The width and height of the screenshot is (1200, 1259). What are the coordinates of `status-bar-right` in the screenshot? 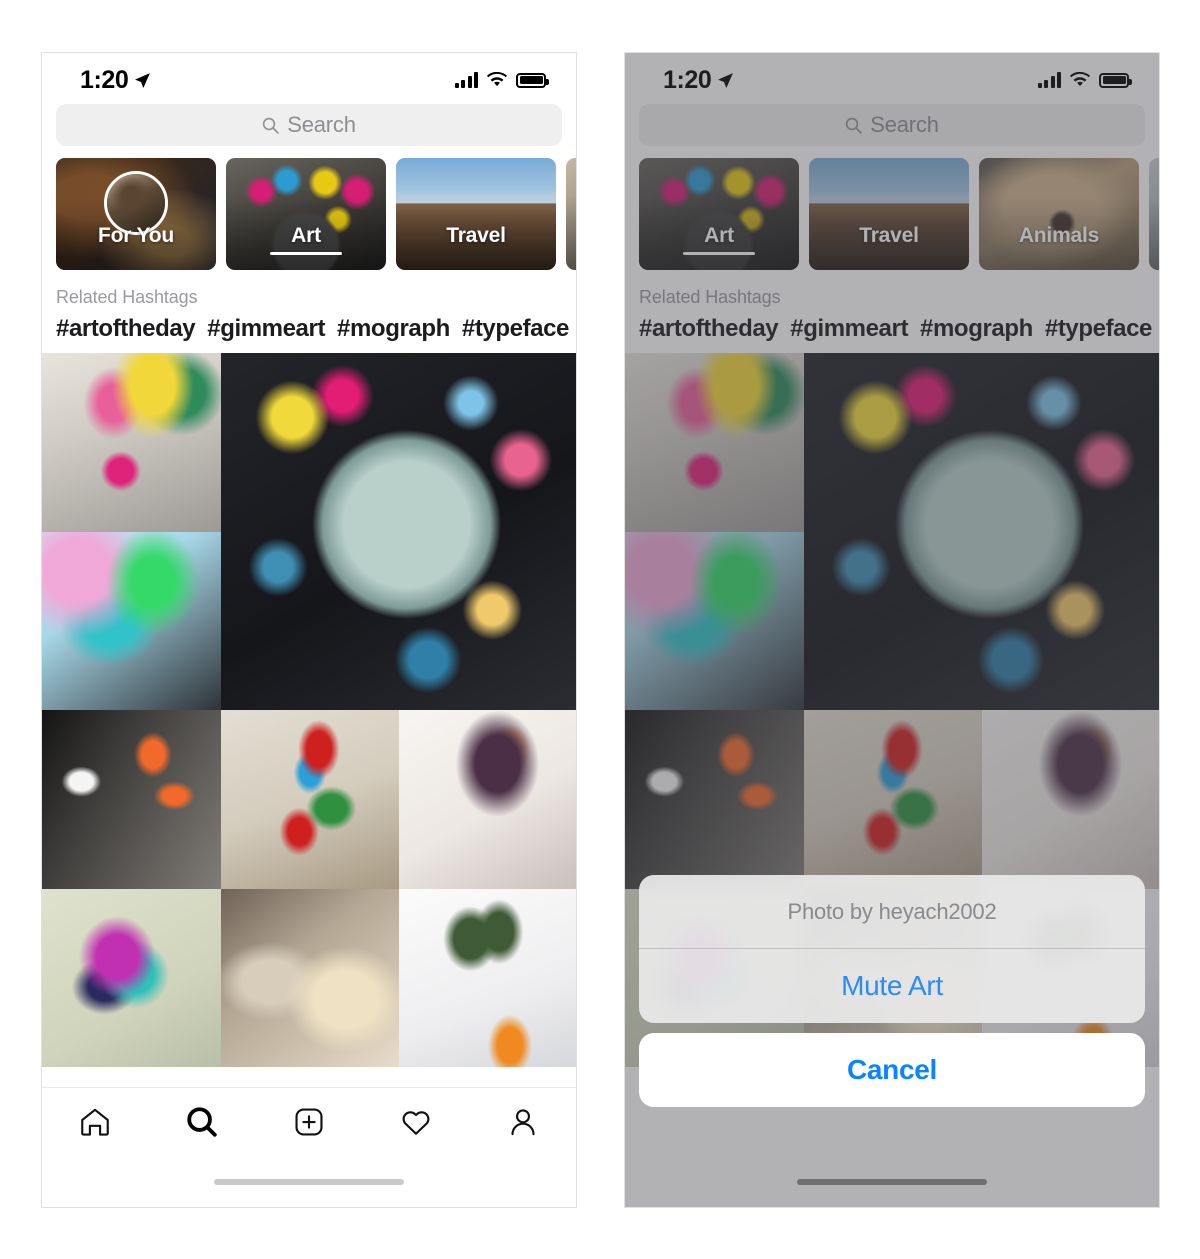 It's located at (501, 80).